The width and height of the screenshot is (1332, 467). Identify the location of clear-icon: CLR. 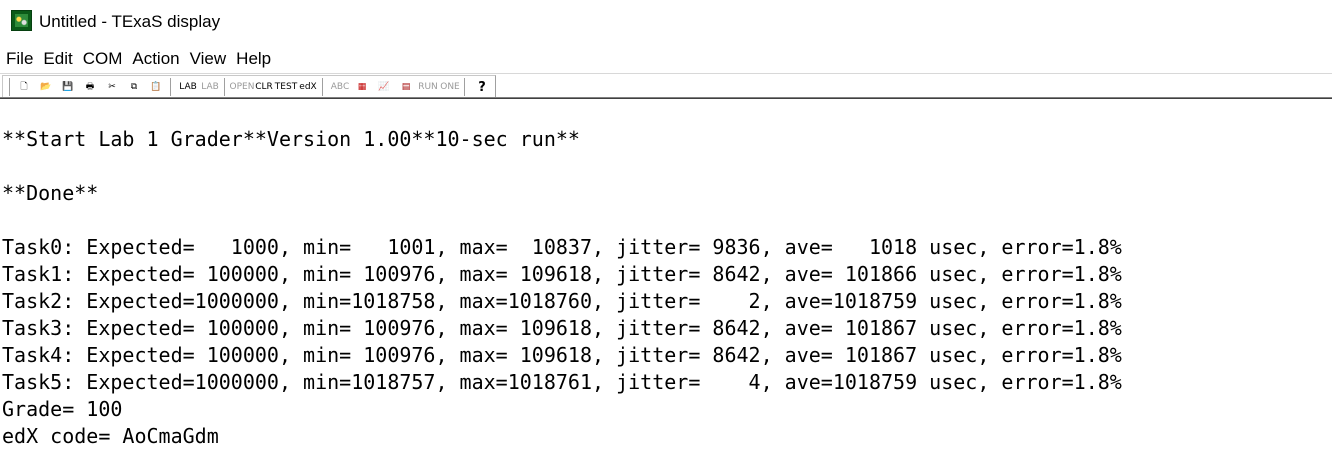
(264, 87).